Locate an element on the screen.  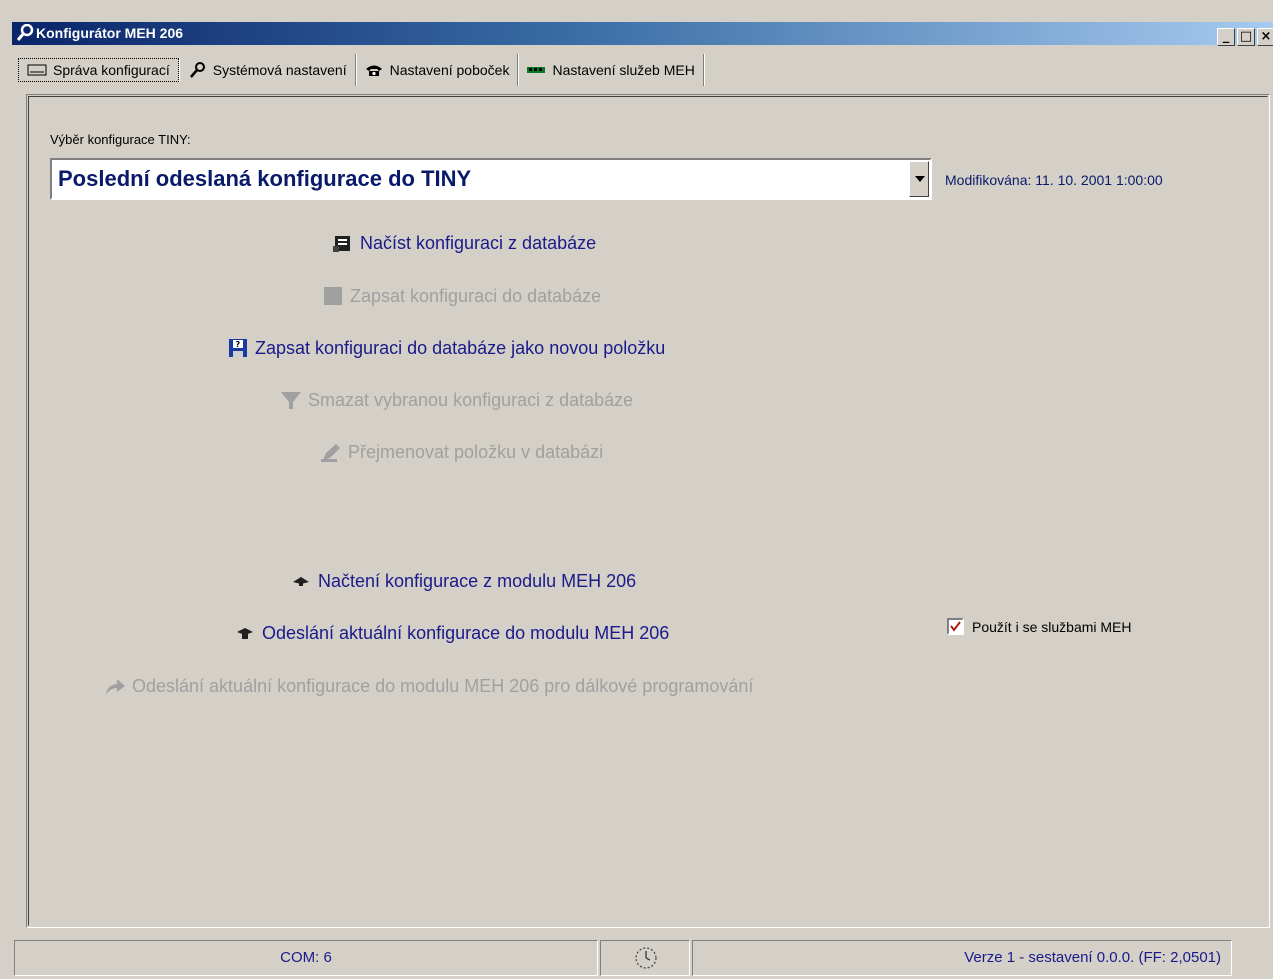
circuit-board-icon is located at coordinates (536, 70).